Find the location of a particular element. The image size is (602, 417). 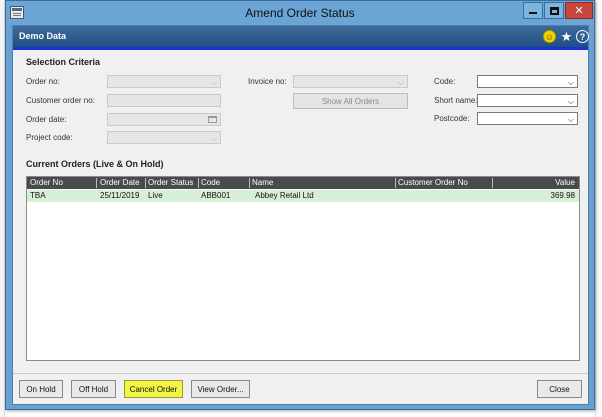

cell-order-status: Live is located at coordinates (155, 195).